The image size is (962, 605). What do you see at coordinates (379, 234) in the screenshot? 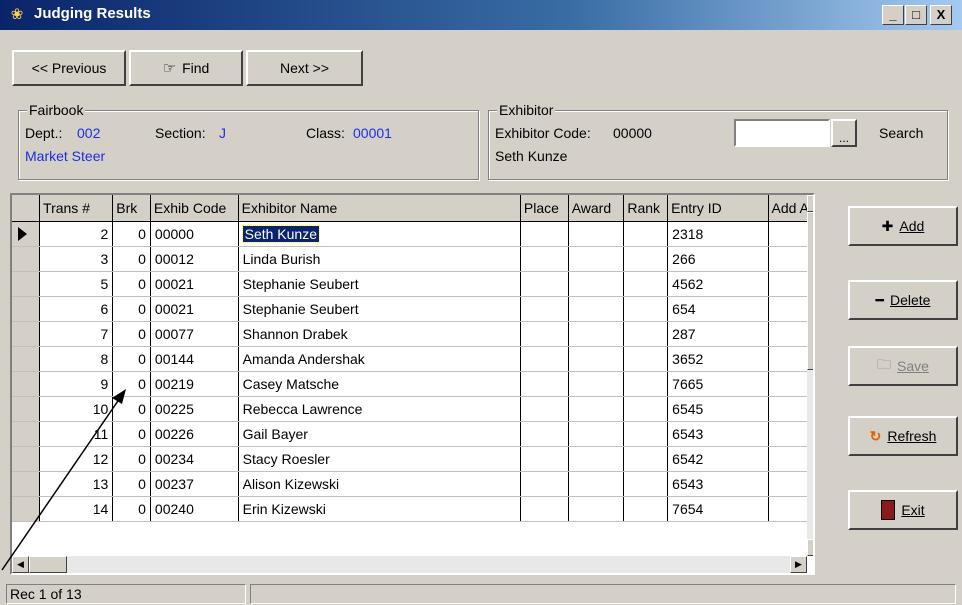
I see `cell-exhibitor-name: Seth Kunze` at bounding box center [379, 234].